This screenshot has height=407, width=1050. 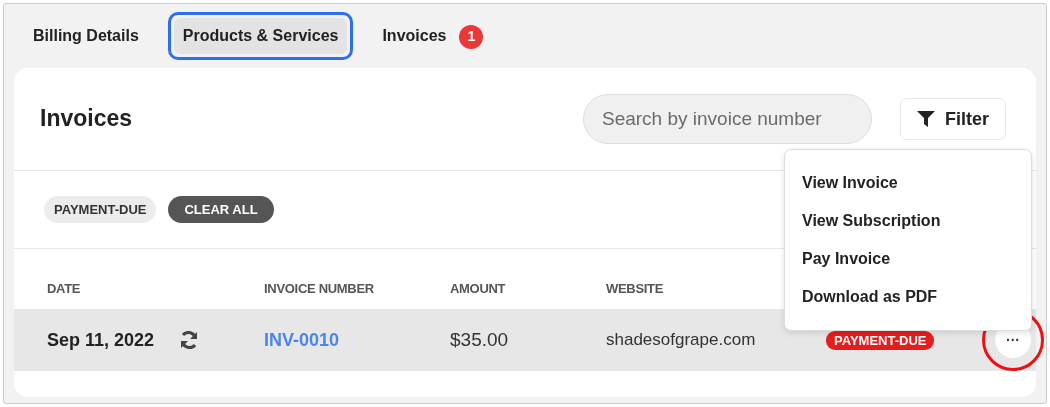 What do you see at coordinates (260, 36) in the screenshot?
I see `tab: Products & Services` at bounding box center [260, 36].